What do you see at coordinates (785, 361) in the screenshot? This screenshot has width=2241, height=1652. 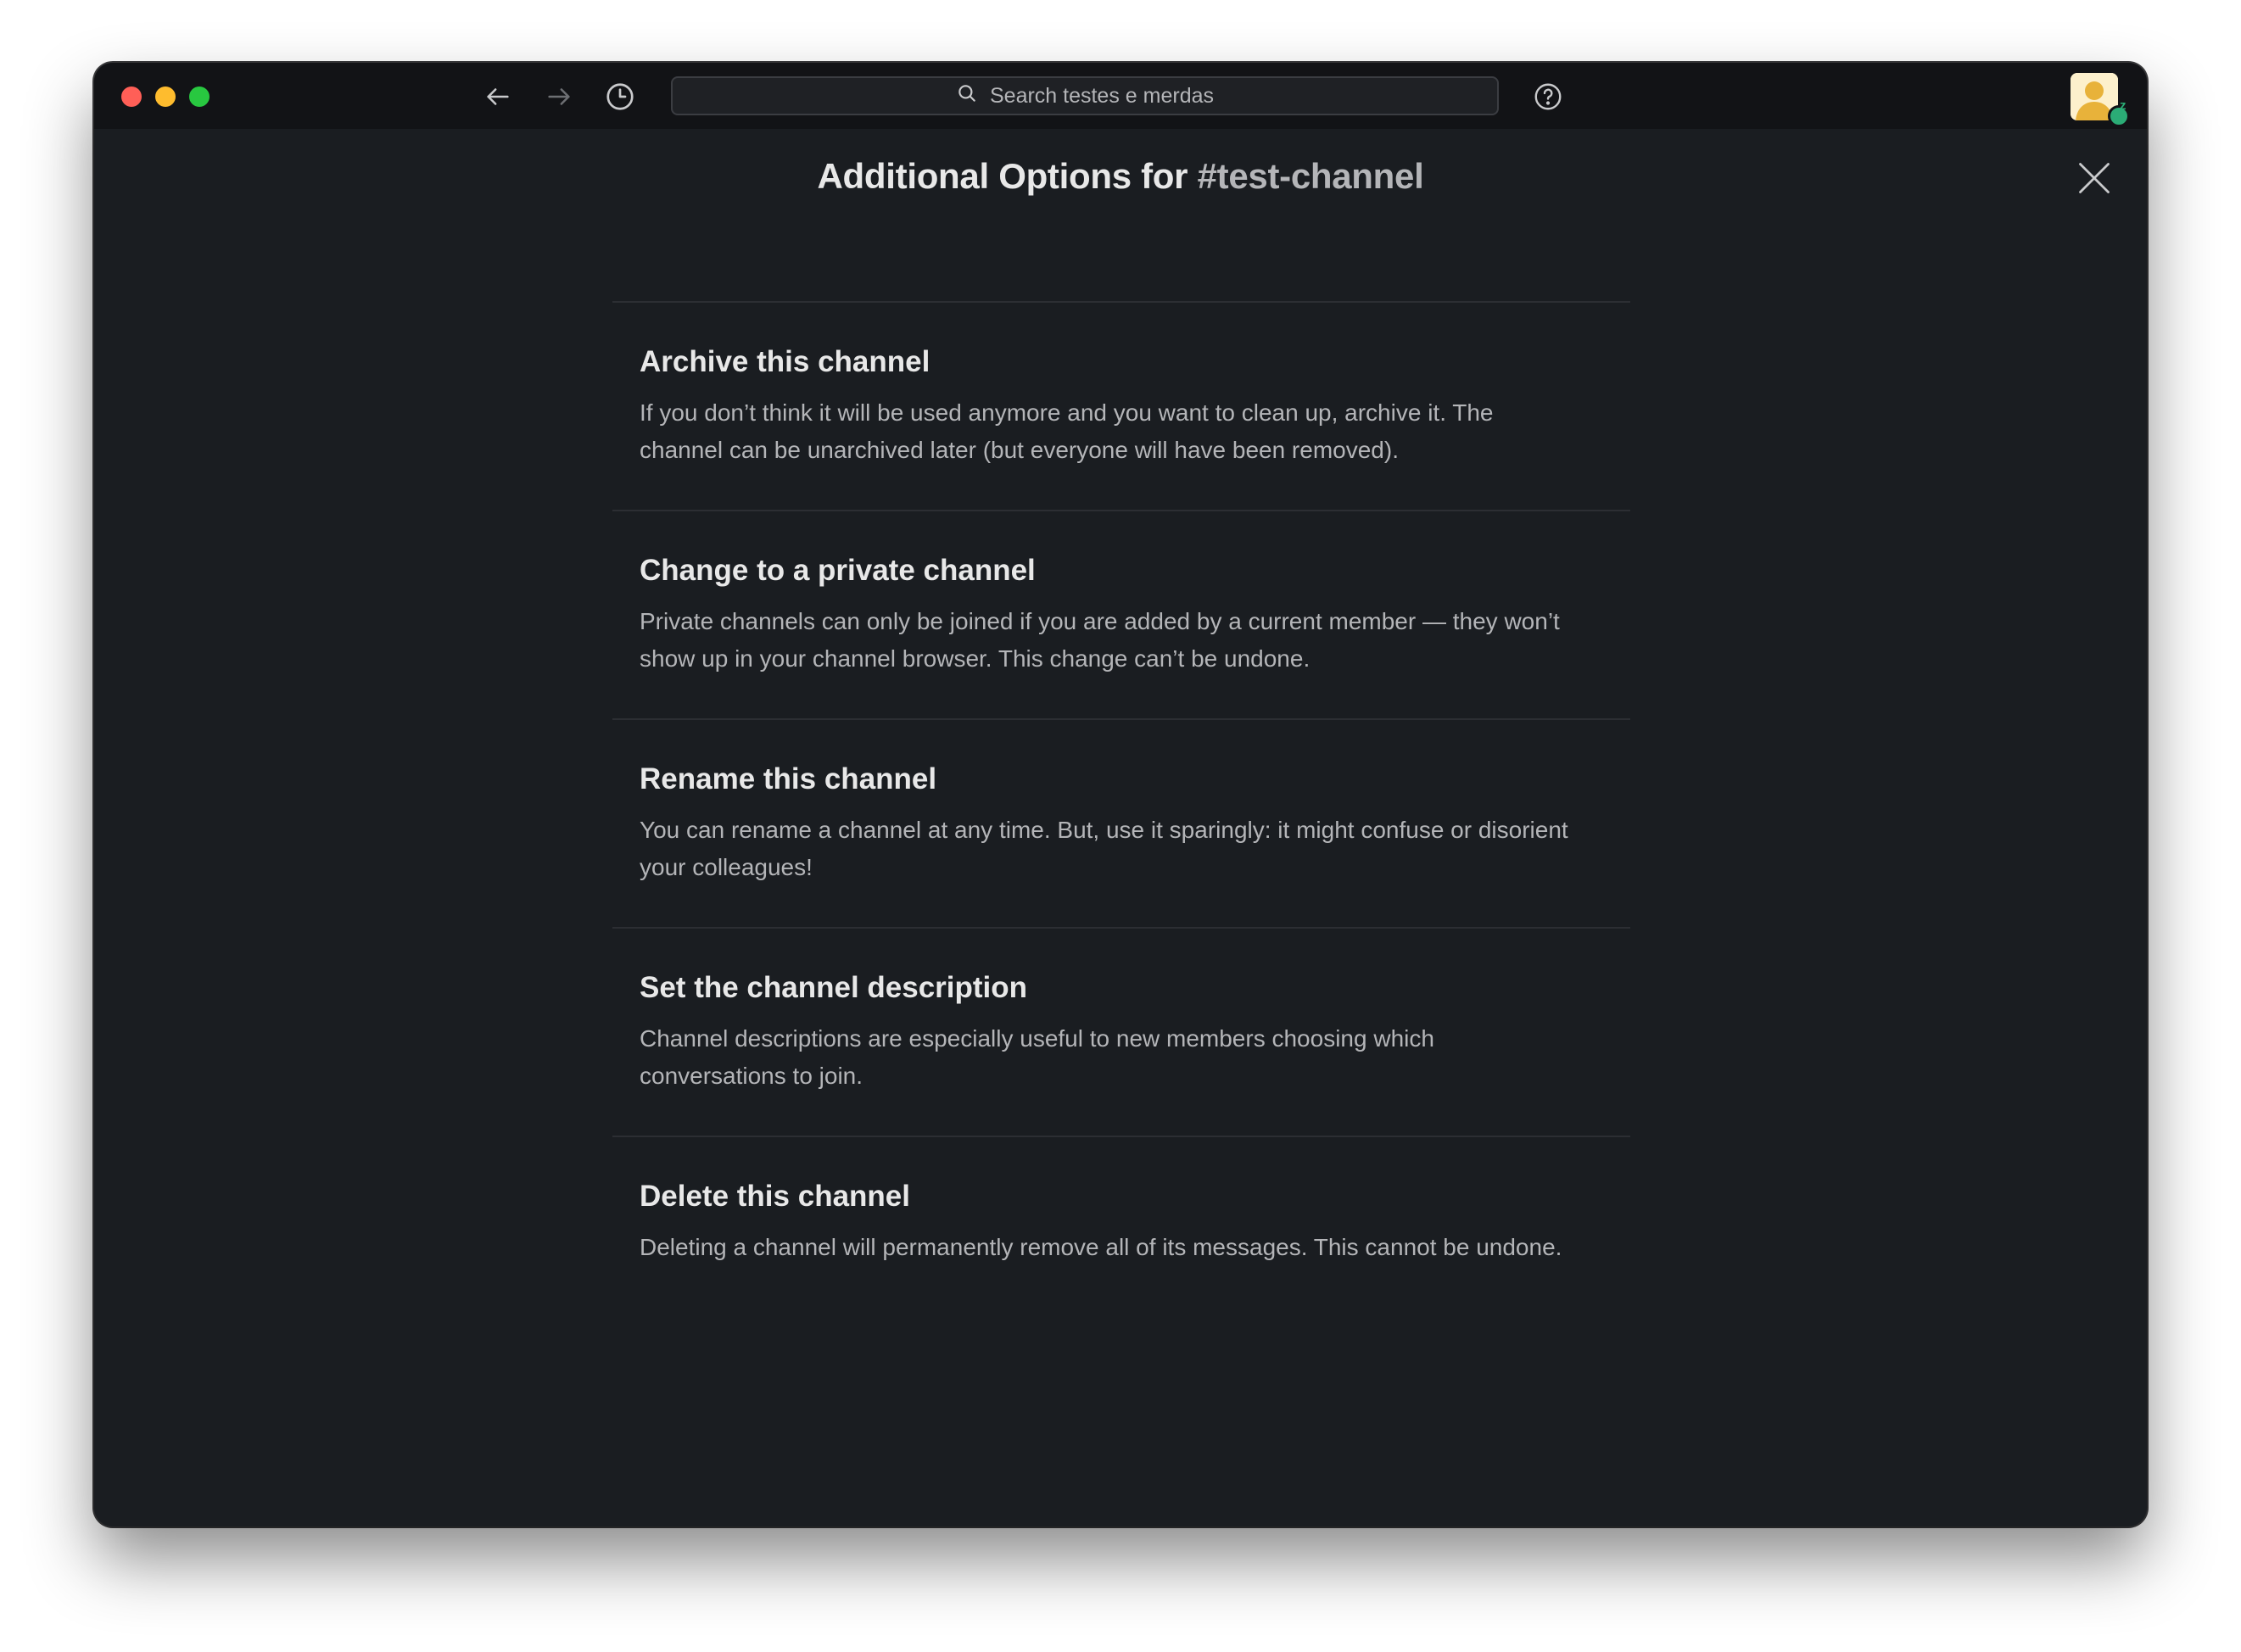 I see `option-title: Archive this channel` at bounding box center [785, 361].